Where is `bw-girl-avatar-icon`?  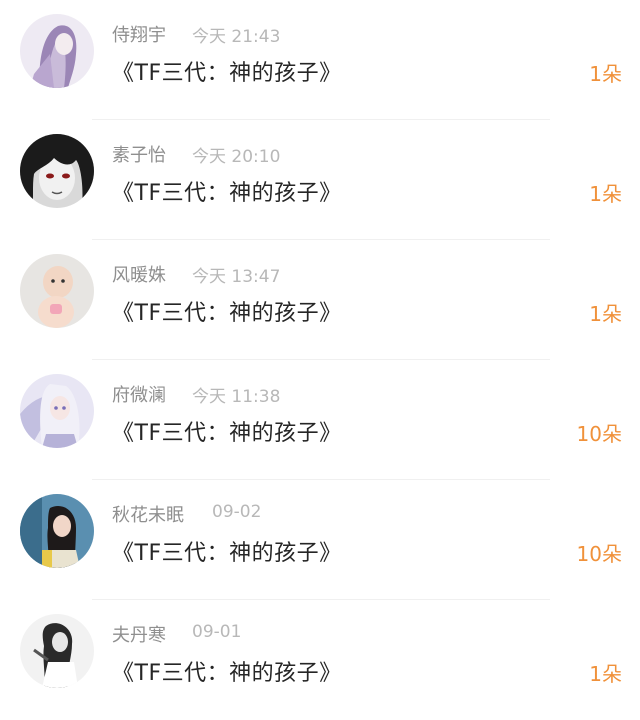 bw-girl-avatar-icon is located at coordinates (57, 651).